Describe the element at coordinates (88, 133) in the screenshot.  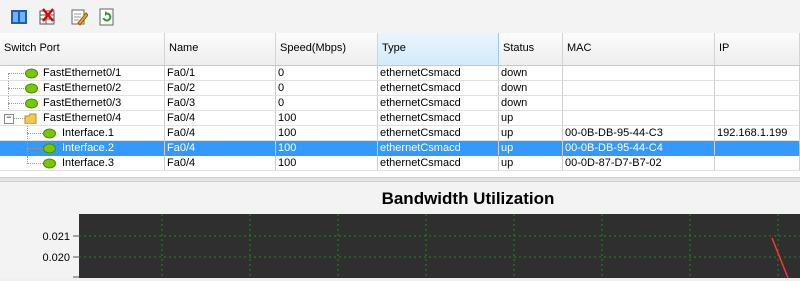
I see `switch-port-label: Interface.1` at that location.